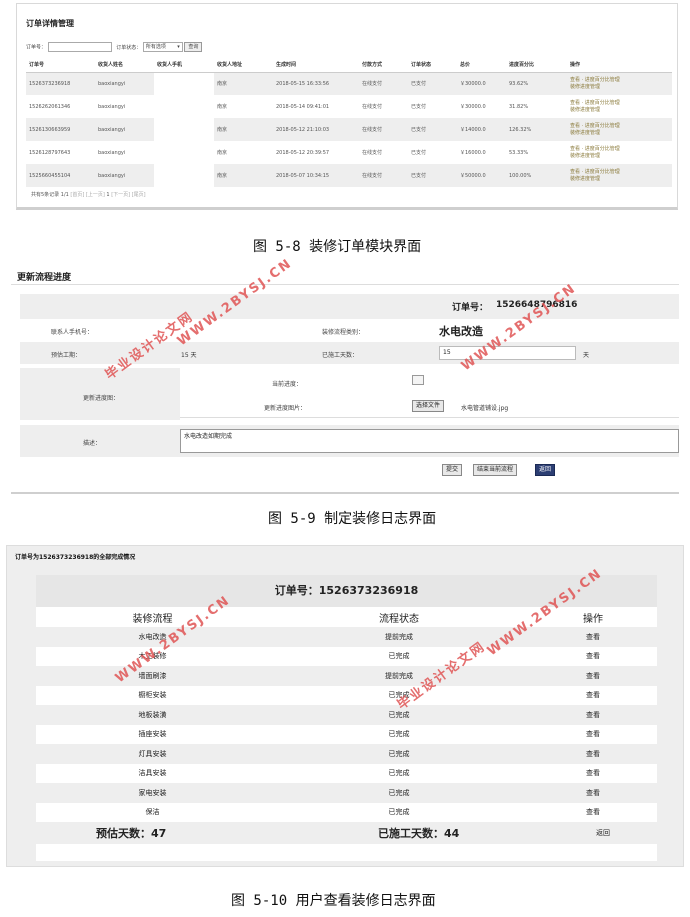 The width and height of the screenshot is (690, 917). I want to click on pager-current: 1, so click(108, 195).